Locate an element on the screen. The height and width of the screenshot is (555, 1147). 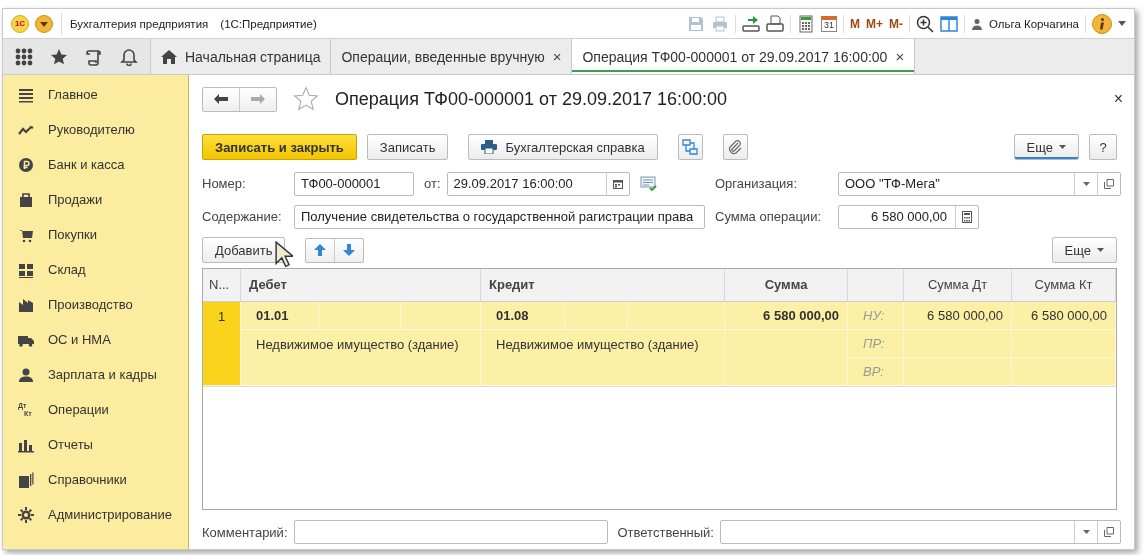
window-subtitle: (1С:Предприятие) is located at coordinates (268, 23).